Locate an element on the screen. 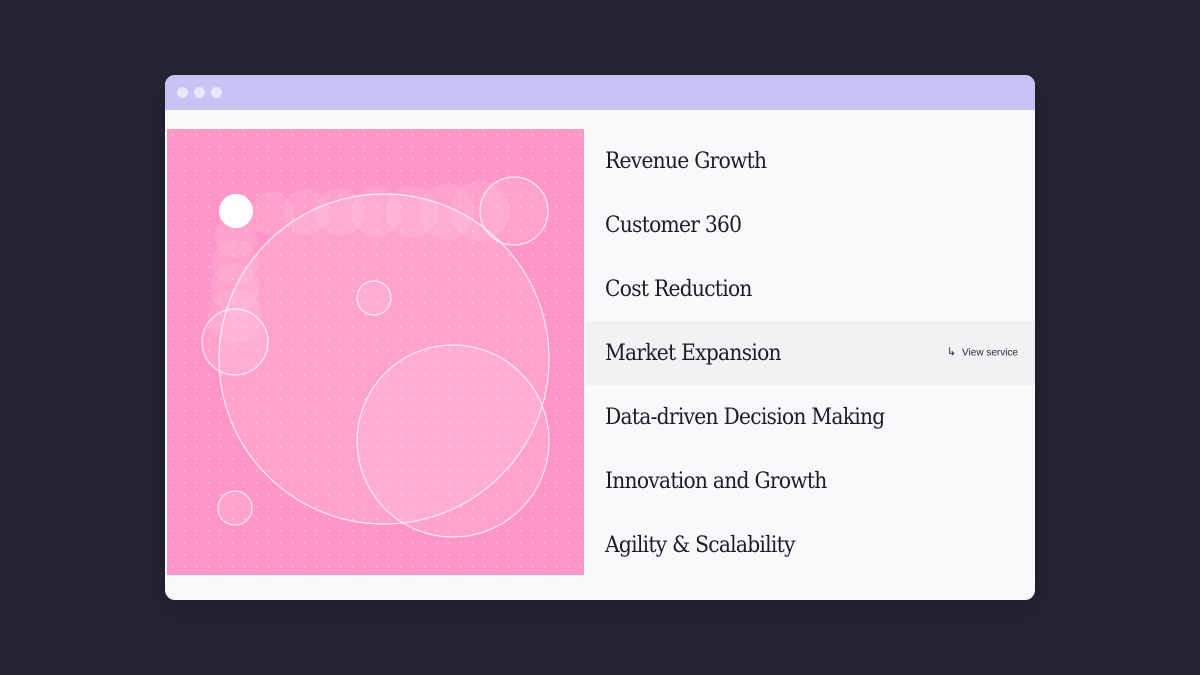  view-service-link: ↳ View service is located at coordinates (982, 352).